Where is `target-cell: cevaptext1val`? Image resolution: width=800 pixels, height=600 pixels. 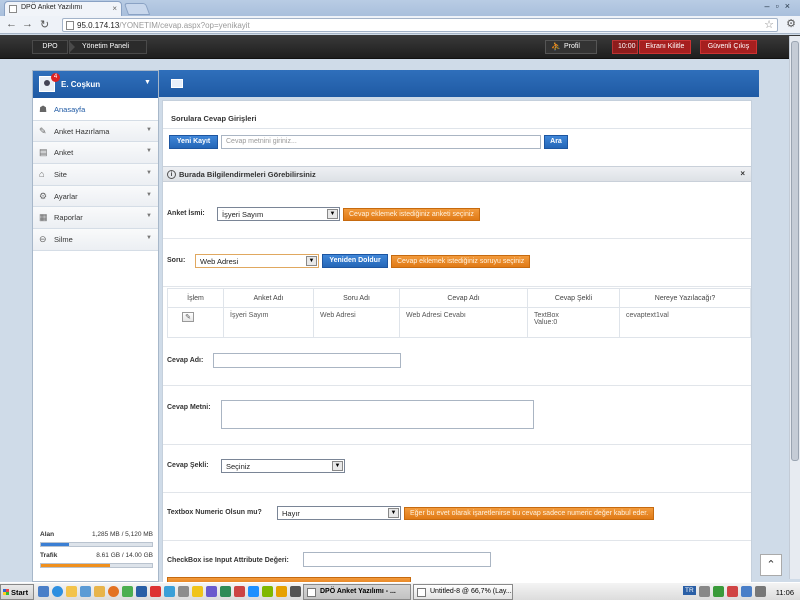
target-cell: cevaptext1val is located at coordinates (685, 322).